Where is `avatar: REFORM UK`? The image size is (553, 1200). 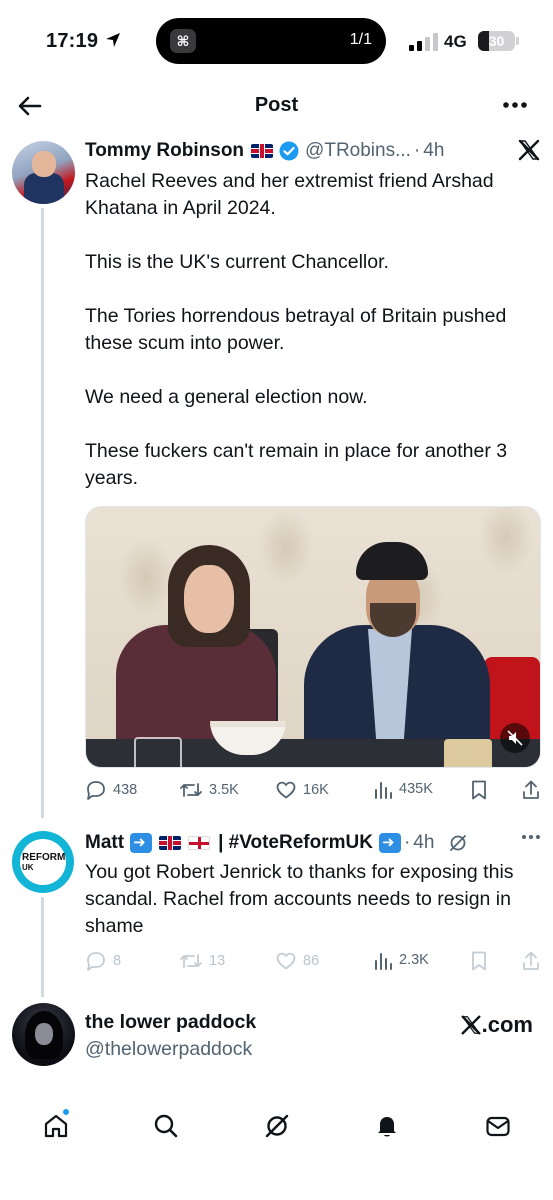
avatar: REFORM UK is located at coordinates (43, 862).